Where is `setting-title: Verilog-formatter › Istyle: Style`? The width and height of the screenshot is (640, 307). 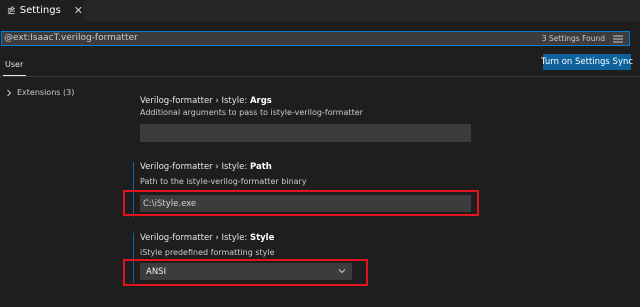
setting-title: Verilog-formatter › Istyle: Style is located at coordinates (207, 238).